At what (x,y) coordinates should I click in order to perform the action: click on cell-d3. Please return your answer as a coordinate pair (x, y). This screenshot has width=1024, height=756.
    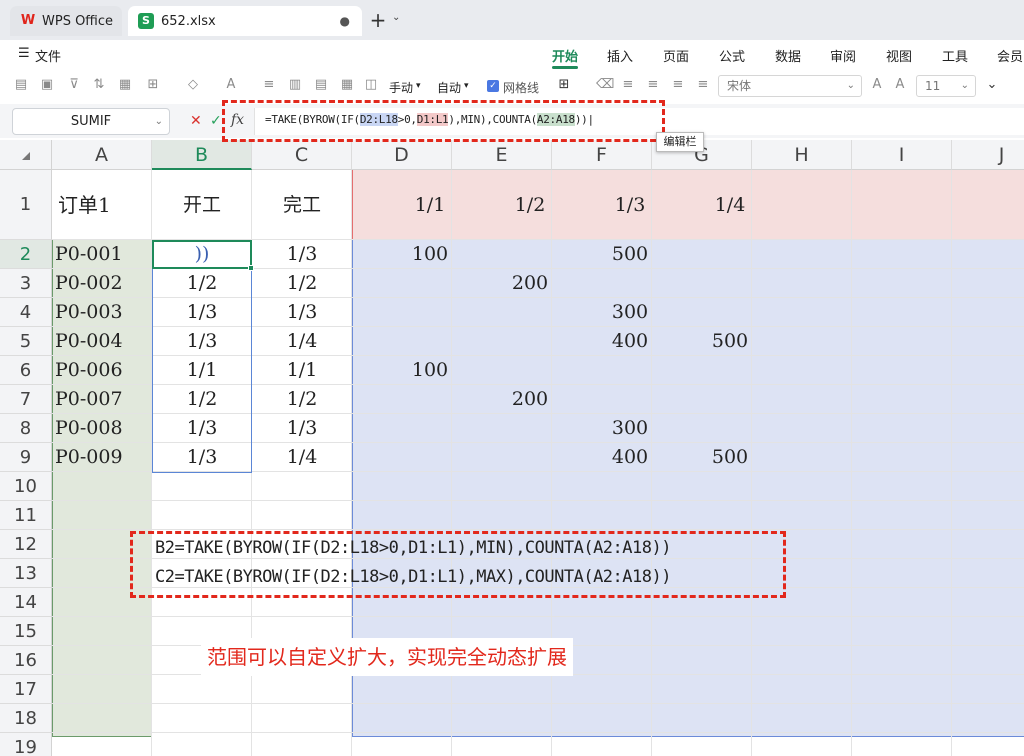
    Looking at the image, I should click on (430, 283).